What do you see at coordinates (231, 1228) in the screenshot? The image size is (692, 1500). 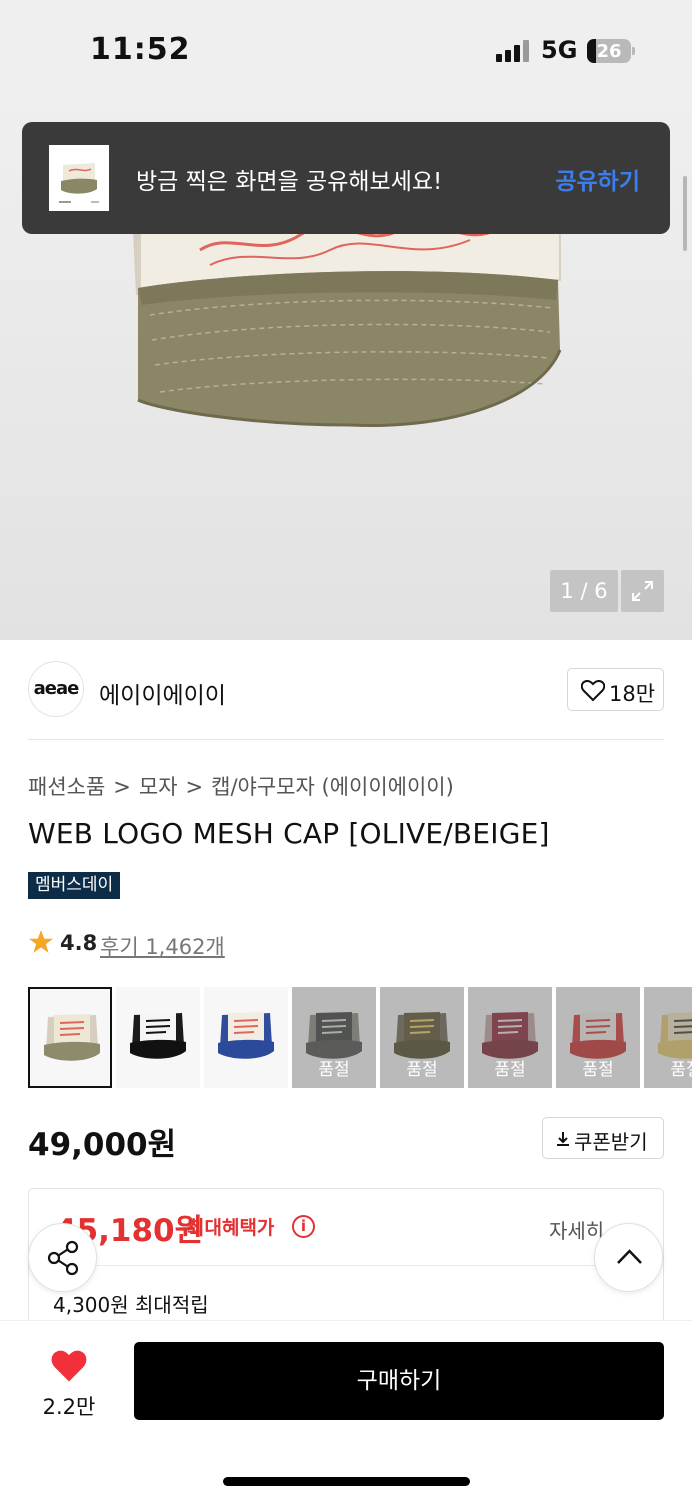 I see `max-benefit-label: 최대혜택가` at bounding box center [231, 1228].